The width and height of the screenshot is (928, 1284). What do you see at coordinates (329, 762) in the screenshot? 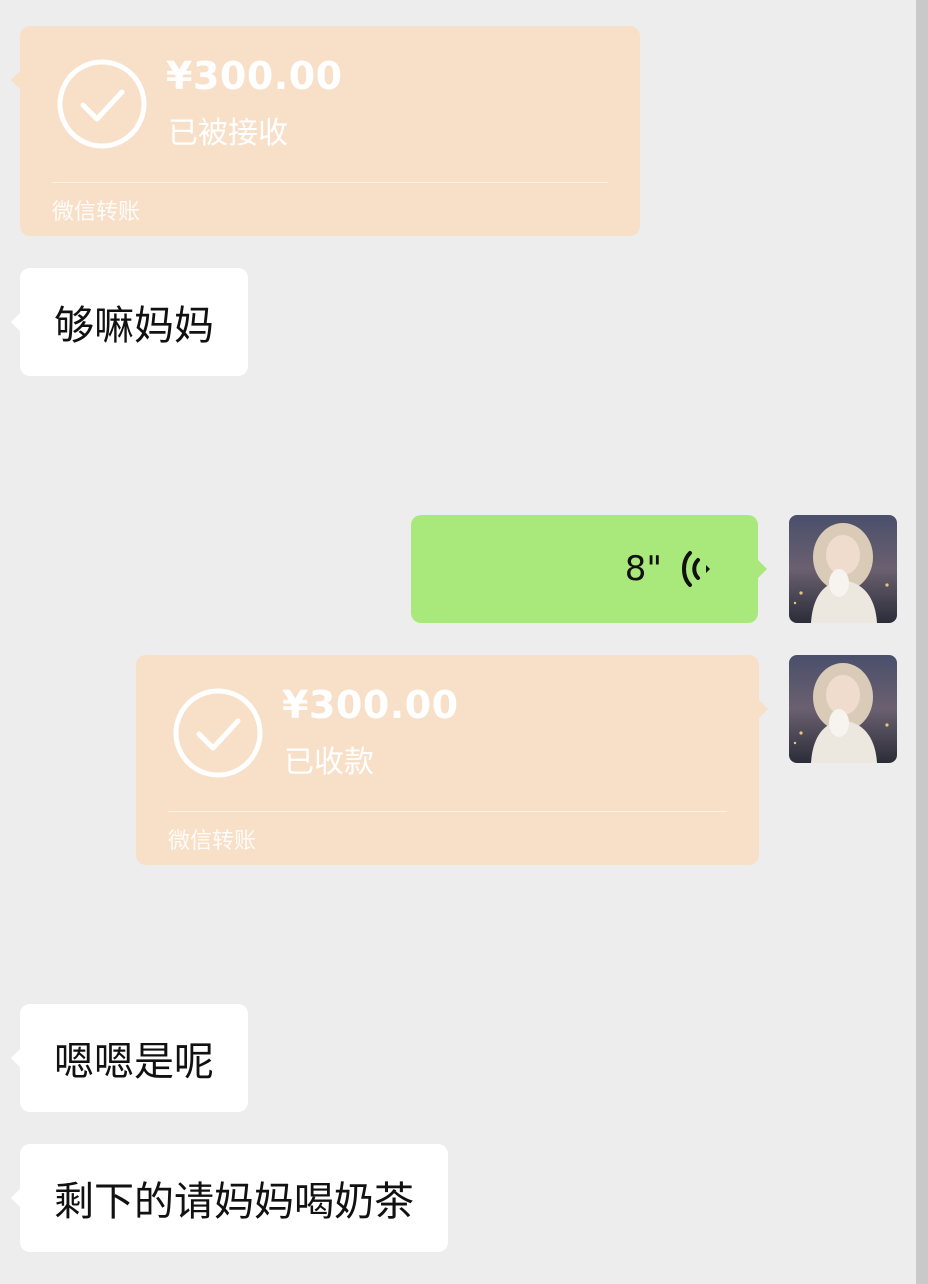
I see `transfer-status: 已收款` at bounding box center [329, 762].